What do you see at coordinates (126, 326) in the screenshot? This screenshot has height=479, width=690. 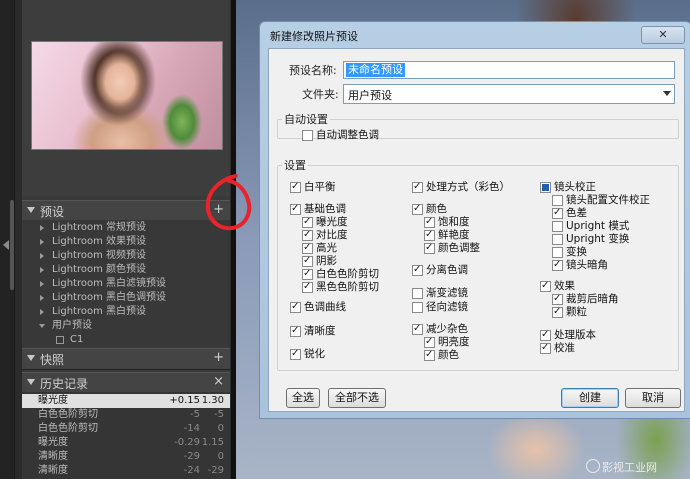 I see `preset-folder-user: 用户预设` at bounding box center [126, 326].